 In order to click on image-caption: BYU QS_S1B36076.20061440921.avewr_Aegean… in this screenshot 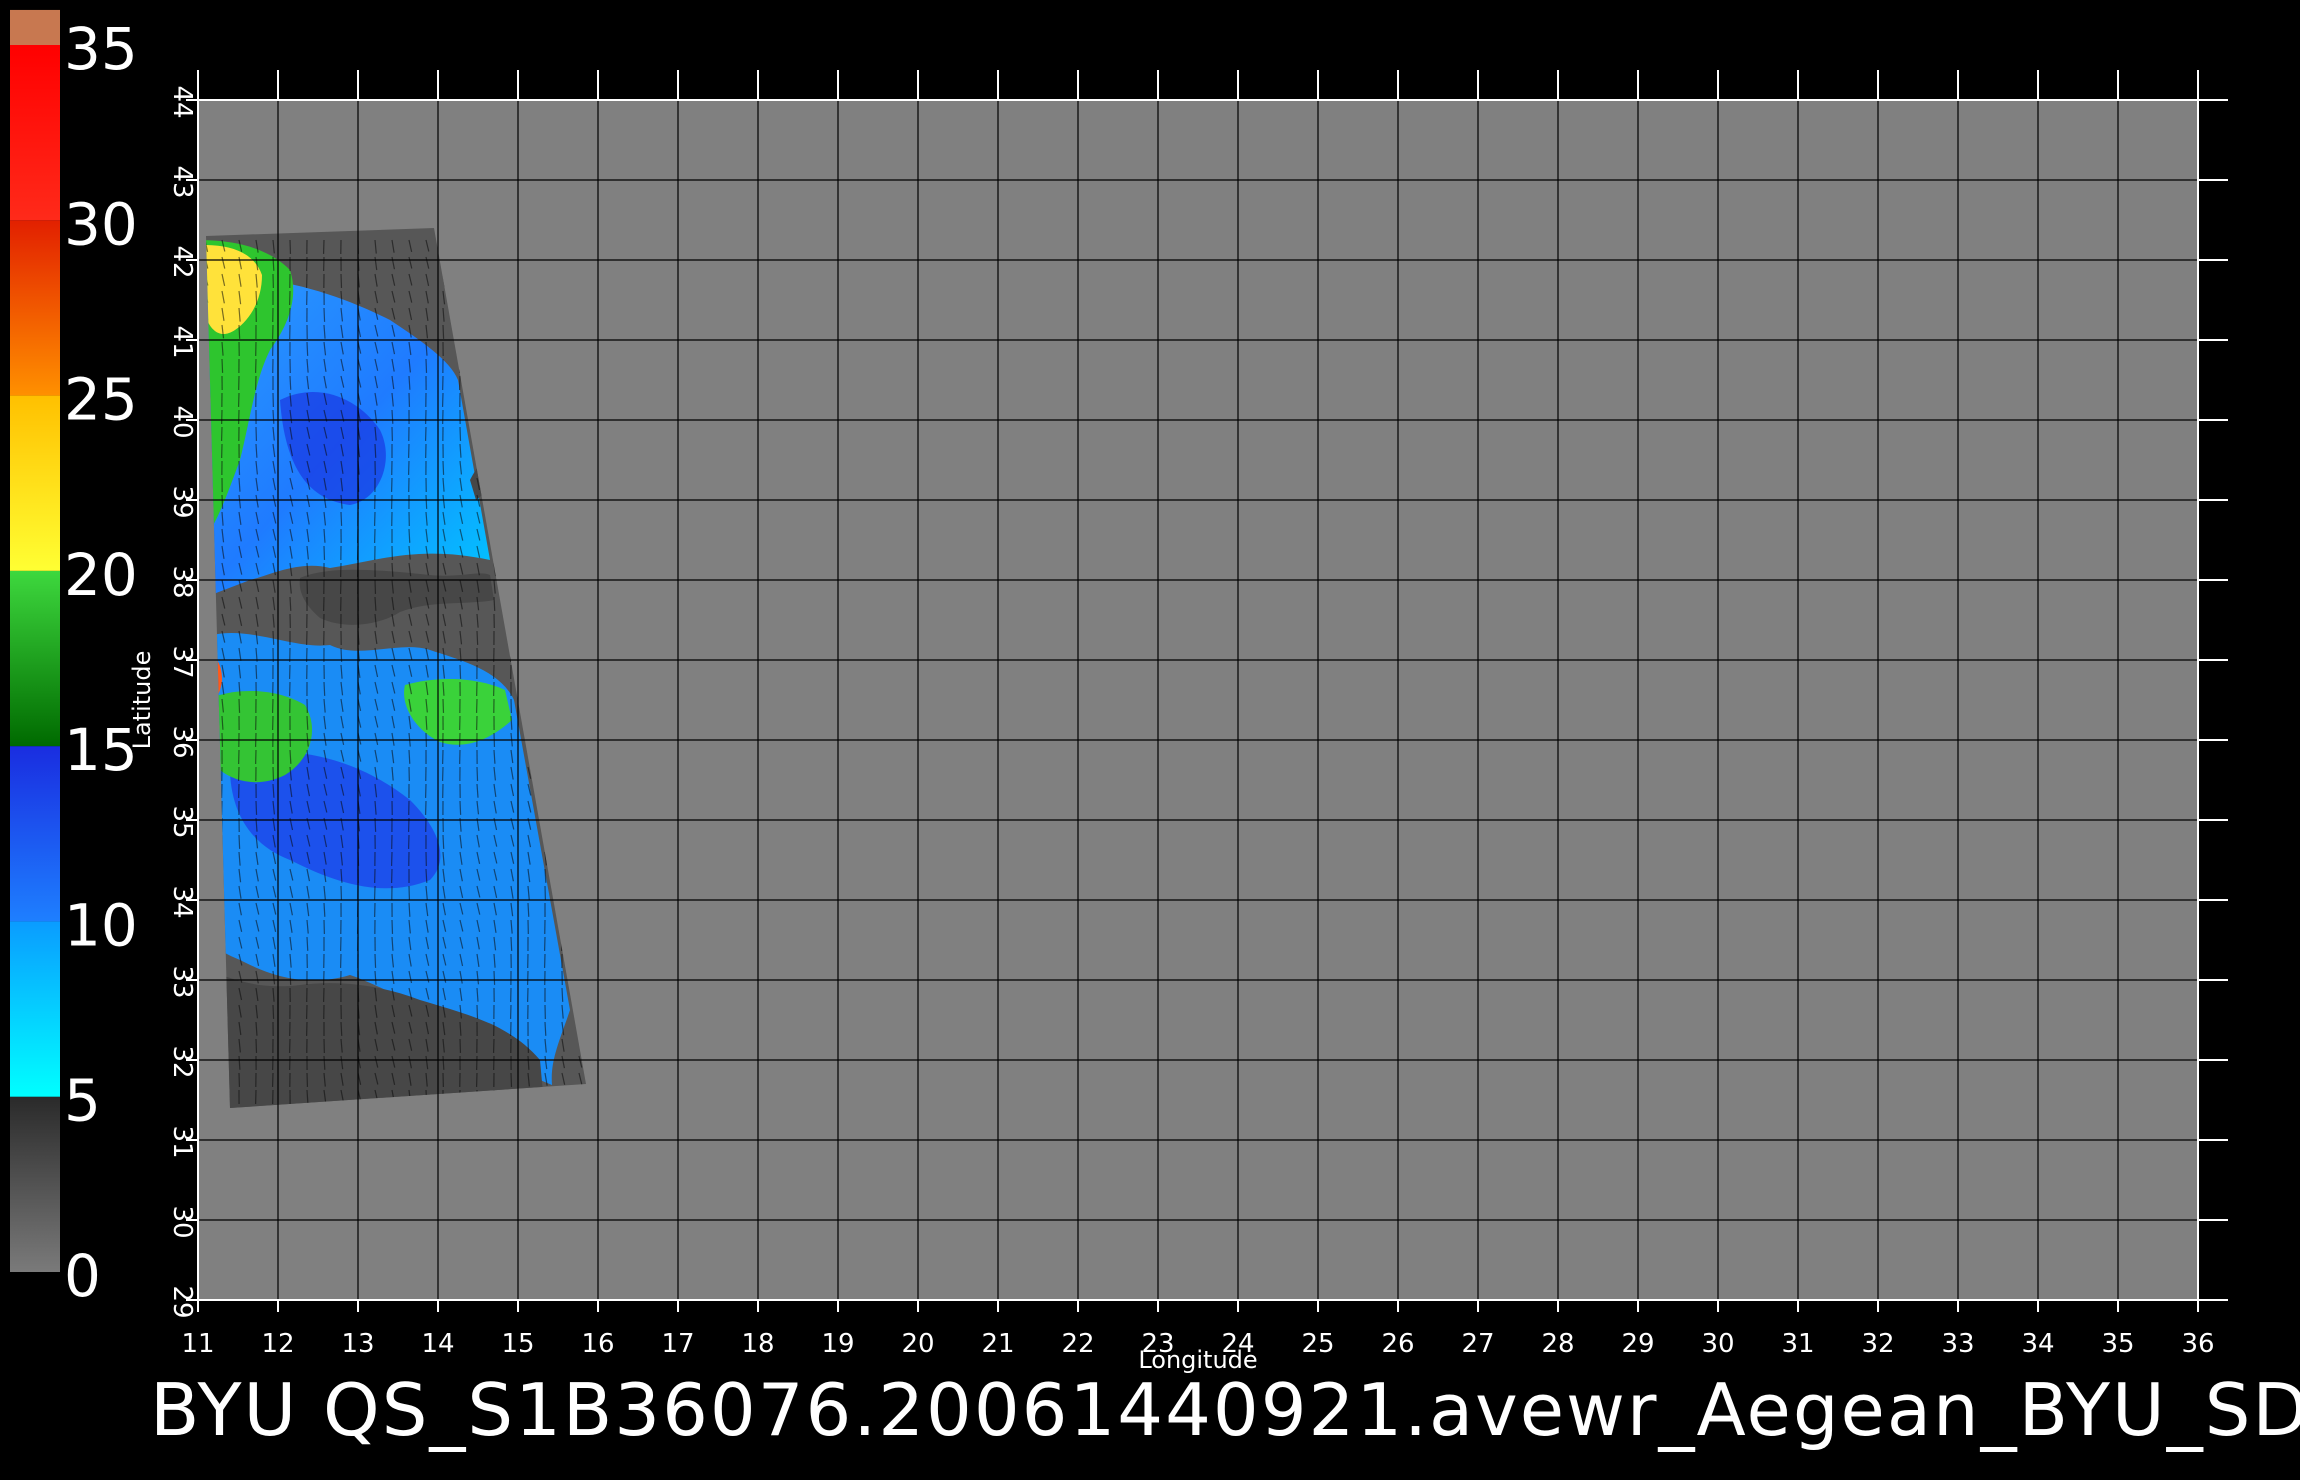, I will do `click(1225, 1410)`.